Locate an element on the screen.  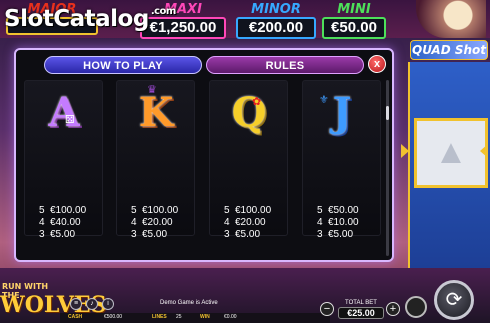
spin-icon: ⟳ is located at coordinates (454, 300).